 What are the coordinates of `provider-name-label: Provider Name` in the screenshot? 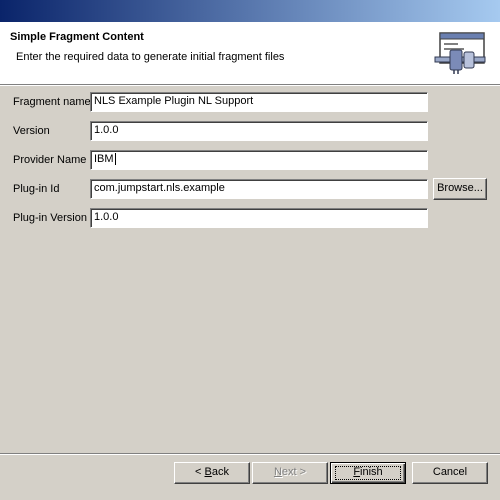 It's located at (50, 160).